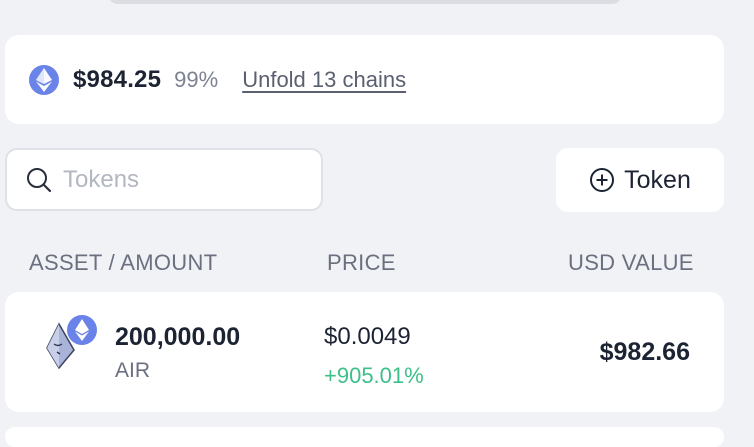  I want to click on unfold-chains-link: Unfold 13 chains, so click(324, 80).